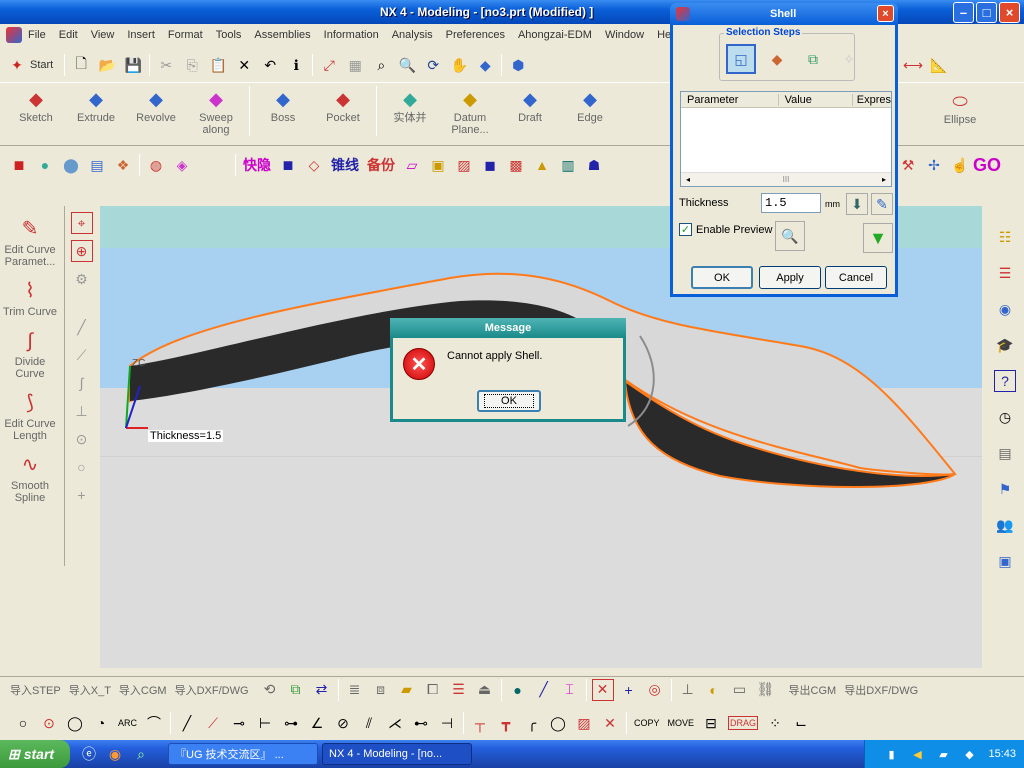  What do you see at coordinates (891, 754) in the screenshot?
I see `tray-icon-1: ▮` at bounding box center [891, 754].